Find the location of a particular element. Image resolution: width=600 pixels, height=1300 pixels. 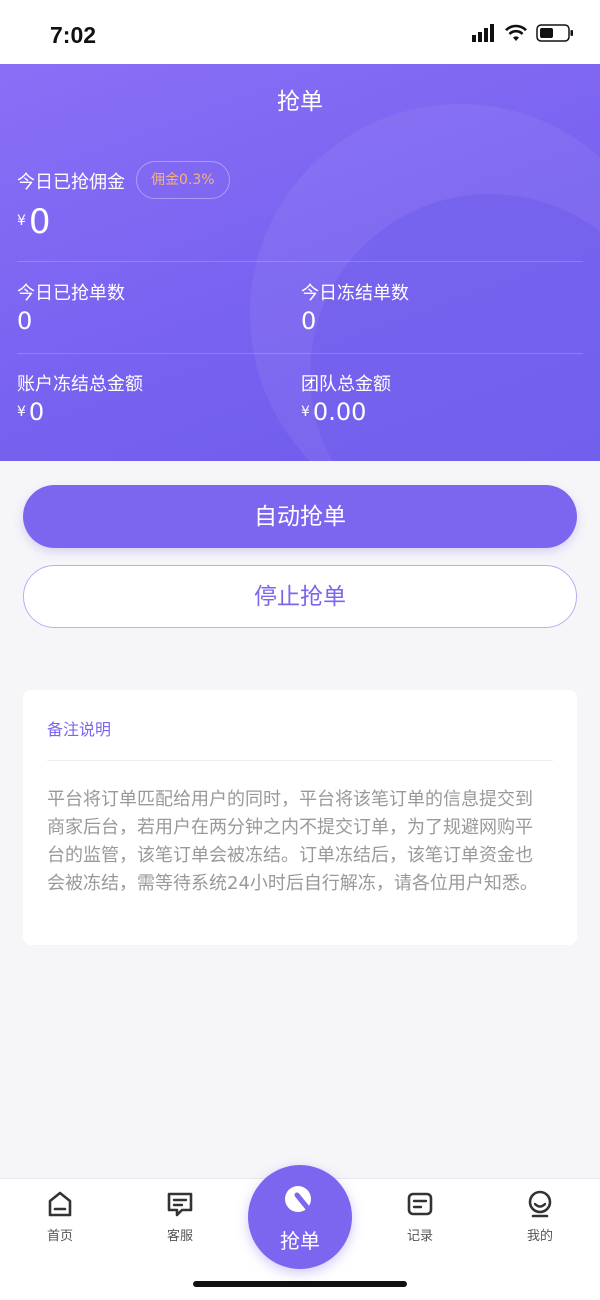

commission-rate-badge: 佣金0.3% is located at coordinates (183, 180).